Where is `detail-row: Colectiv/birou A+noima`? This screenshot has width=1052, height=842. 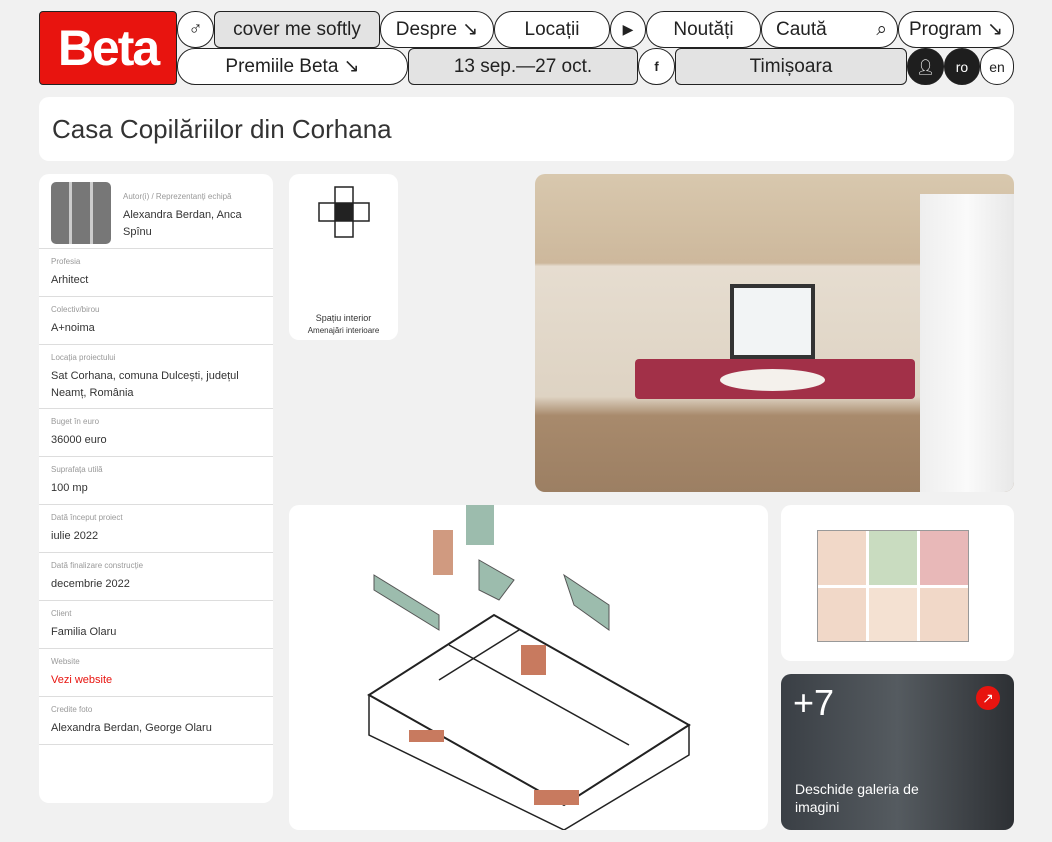
detail-row: Colectiv/birou A+noima is located at coordinates (156, 321).